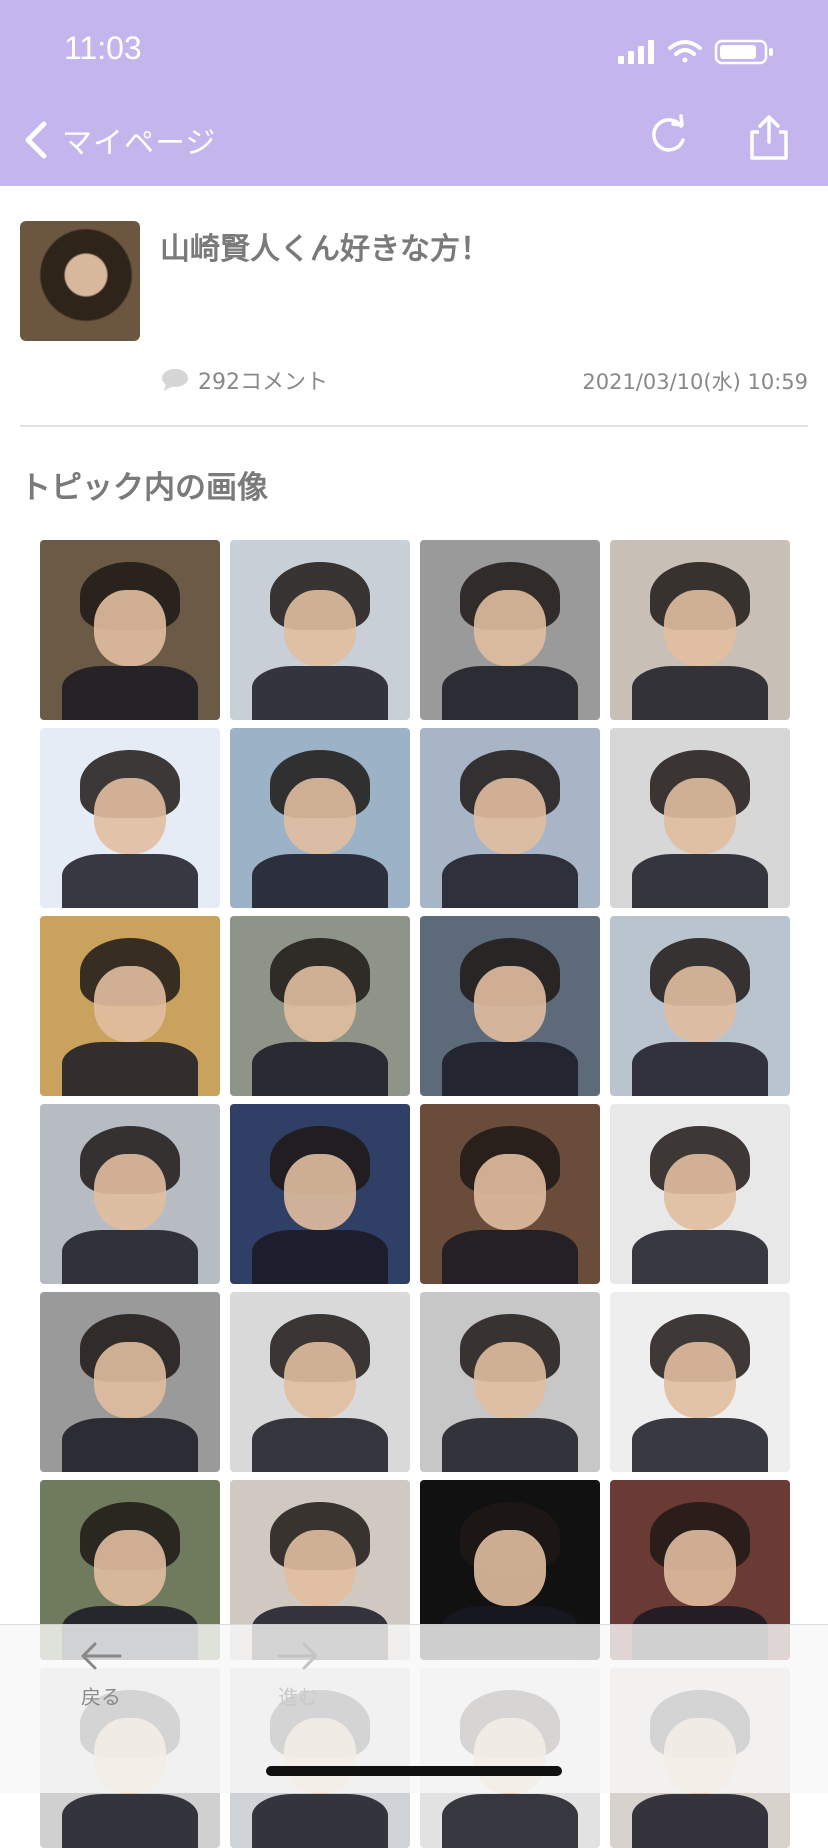 The height and width of the screenshot is (1848, 828). I want to click on share-icon, so click(769, 137).